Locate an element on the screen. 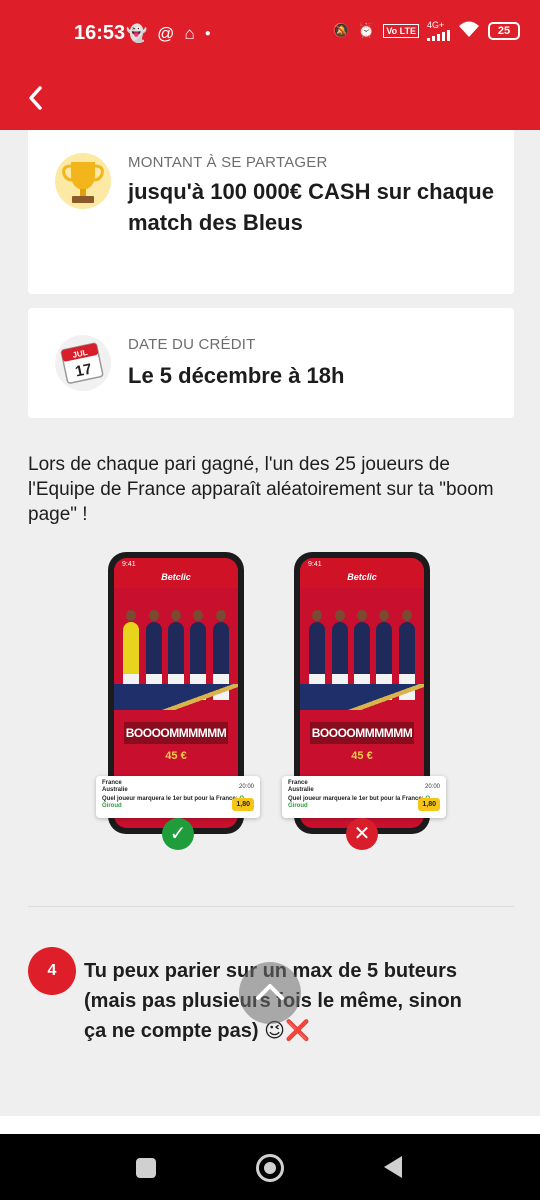  back-button is located at coordinates (36, 98).